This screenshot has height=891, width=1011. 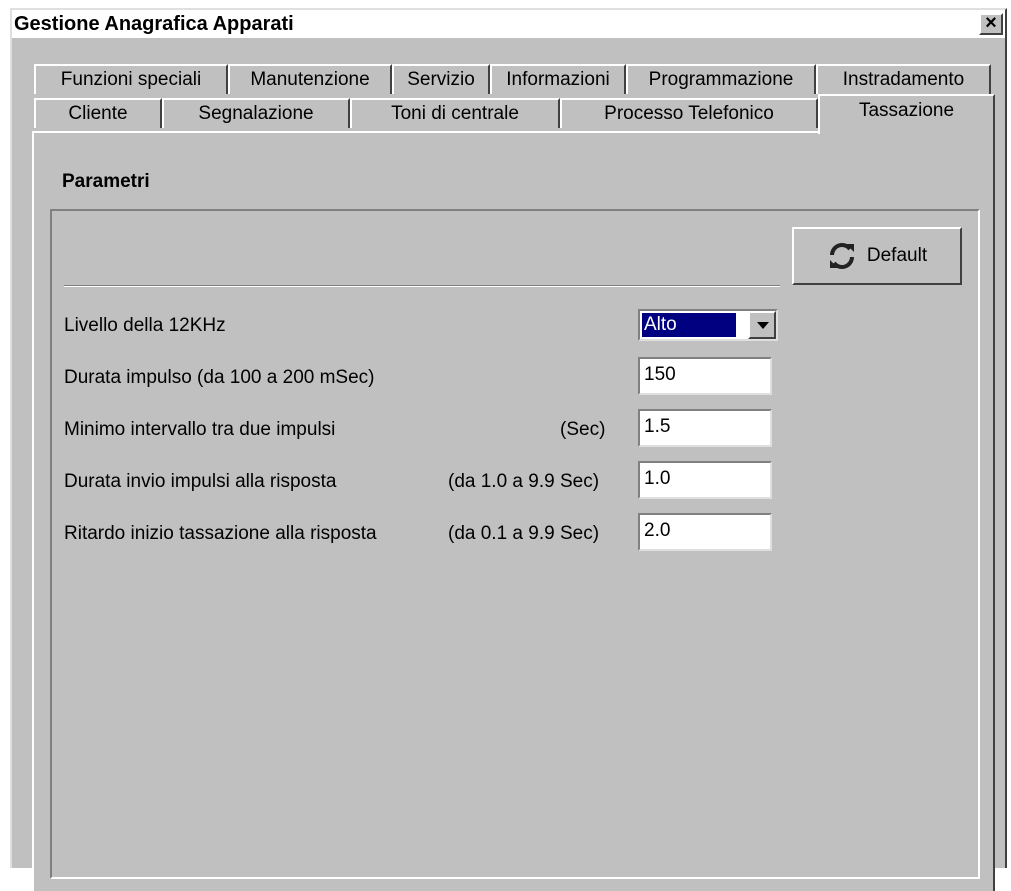 I want to click on tab-funzioni-speciali: Funzioni speciali, so click(x=131, y=79).